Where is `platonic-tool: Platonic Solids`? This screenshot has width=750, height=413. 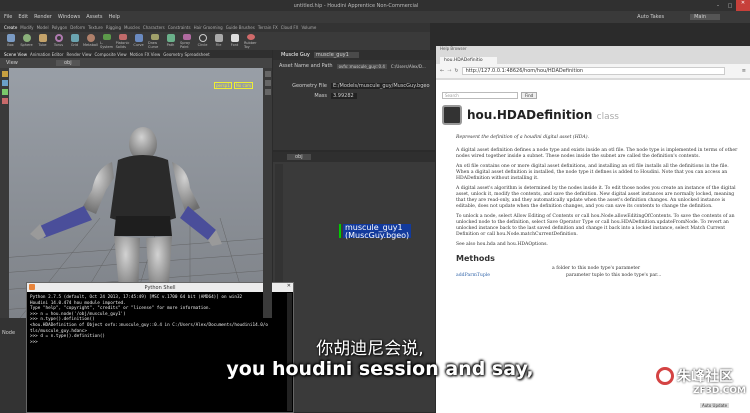 platonic-tool: Platonic Solids is located at coordinates (122, 41).